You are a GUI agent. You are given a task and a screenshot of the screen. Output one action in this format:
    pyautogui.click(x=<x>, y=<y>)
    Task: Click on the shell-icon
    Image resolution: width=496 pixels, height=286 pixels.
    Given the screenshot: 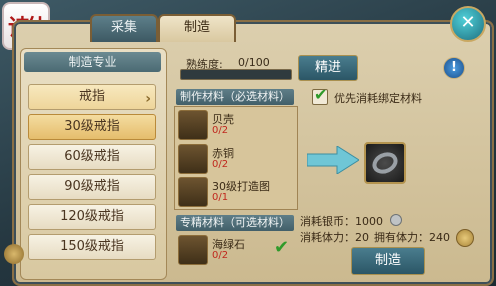 What is the action you would take?
    pyautogui.click(x=193, y=125)
    